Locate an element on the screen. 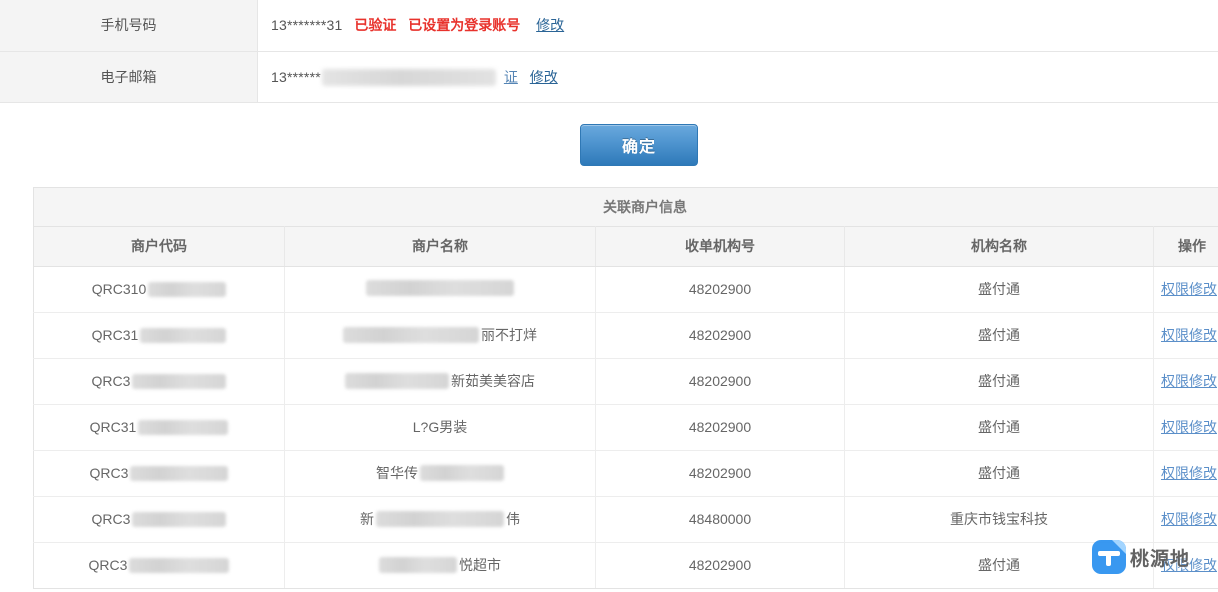 The image size is (1218, 592). merchant-table-header-row: 商户代码 商户名称 收单机构号 机构名称 操作 is located at coordinates (625, 246).